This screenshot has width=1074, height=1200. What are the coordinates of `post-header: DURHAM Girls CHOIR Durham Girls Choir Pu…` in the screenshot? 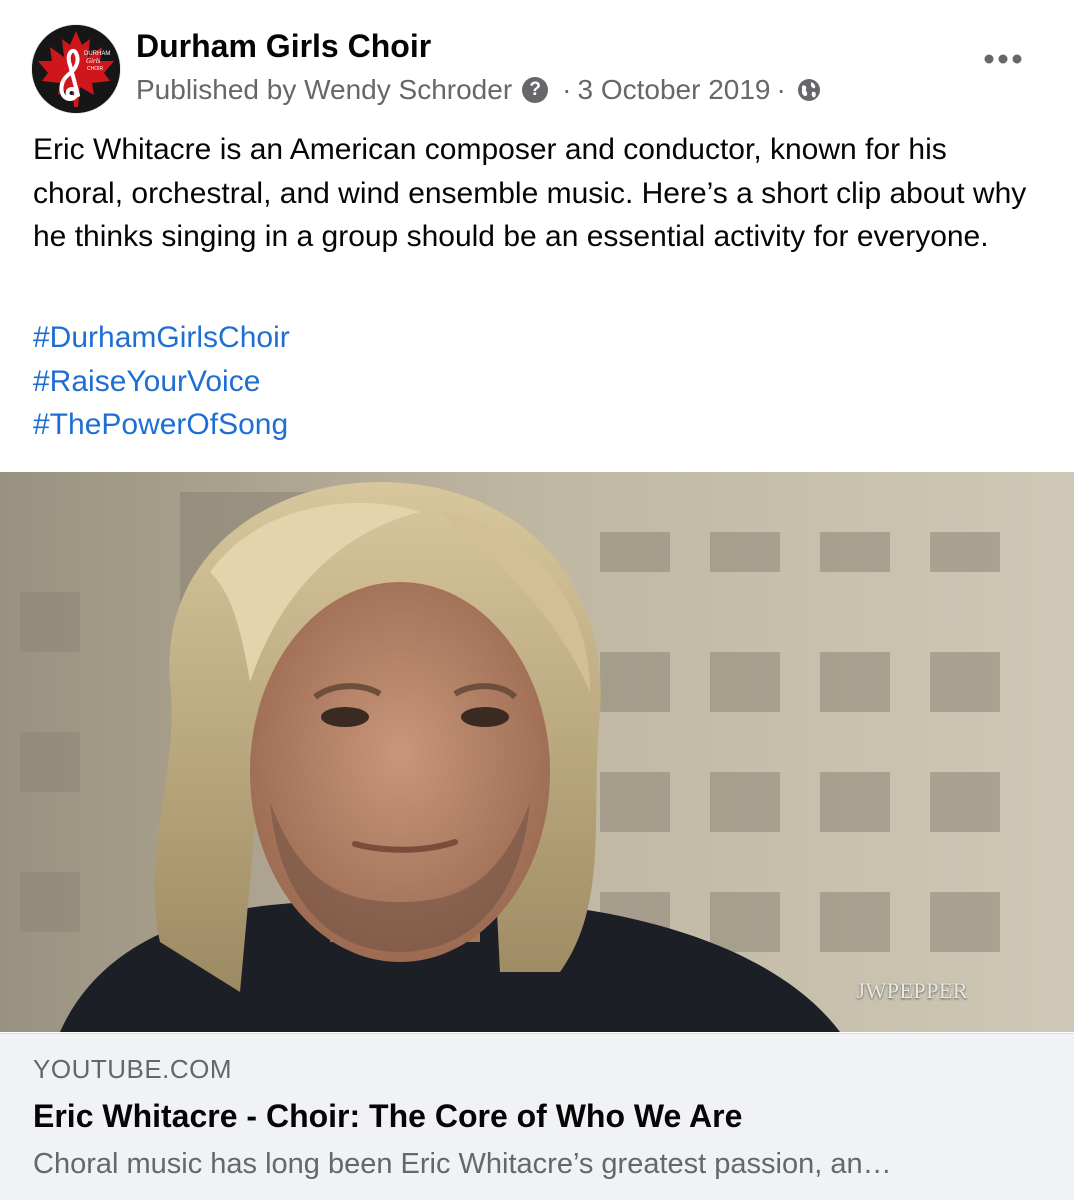 It's located at (537, 60).